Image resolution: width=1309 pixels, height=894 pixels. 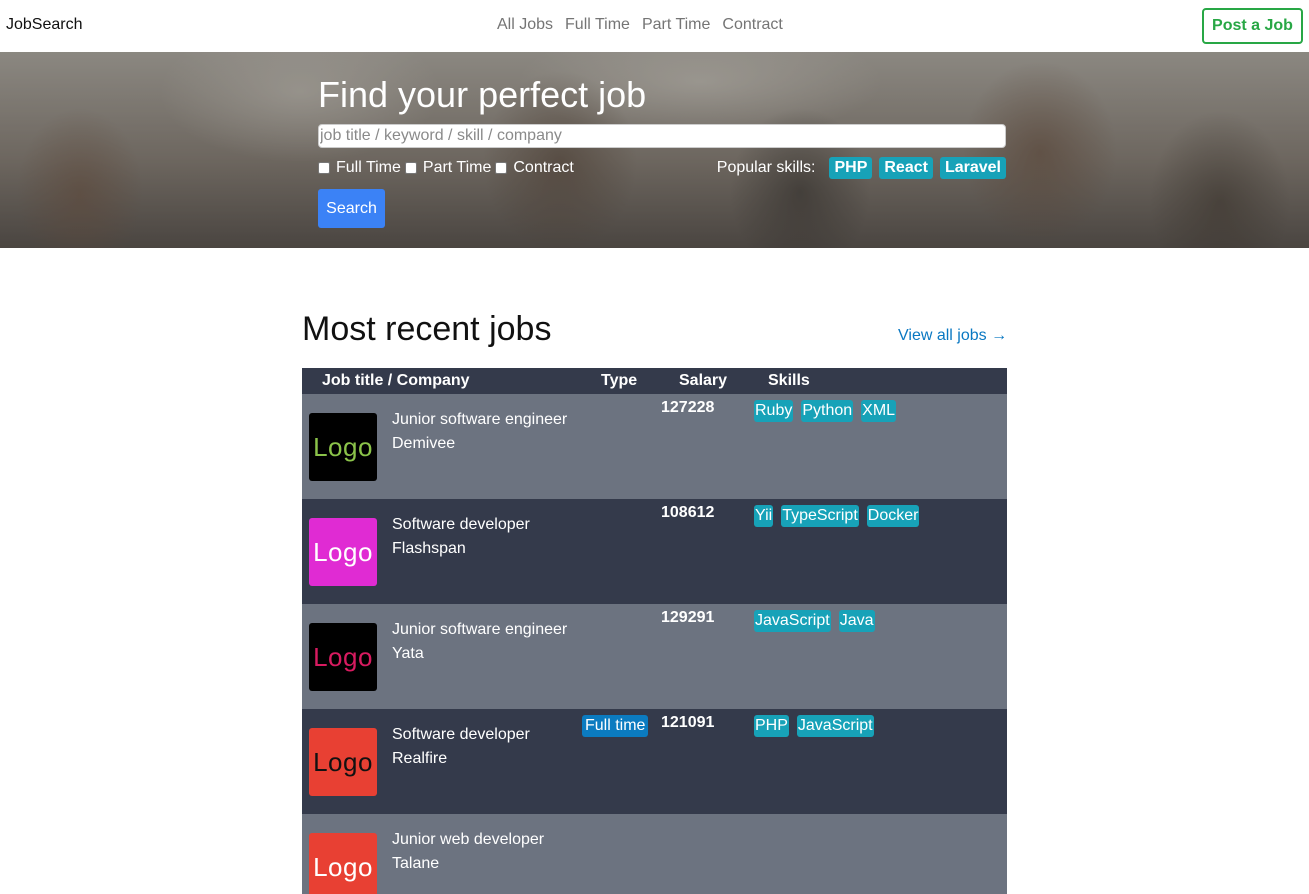 I want to click on header-type: Type, so click(x=619, y=380).